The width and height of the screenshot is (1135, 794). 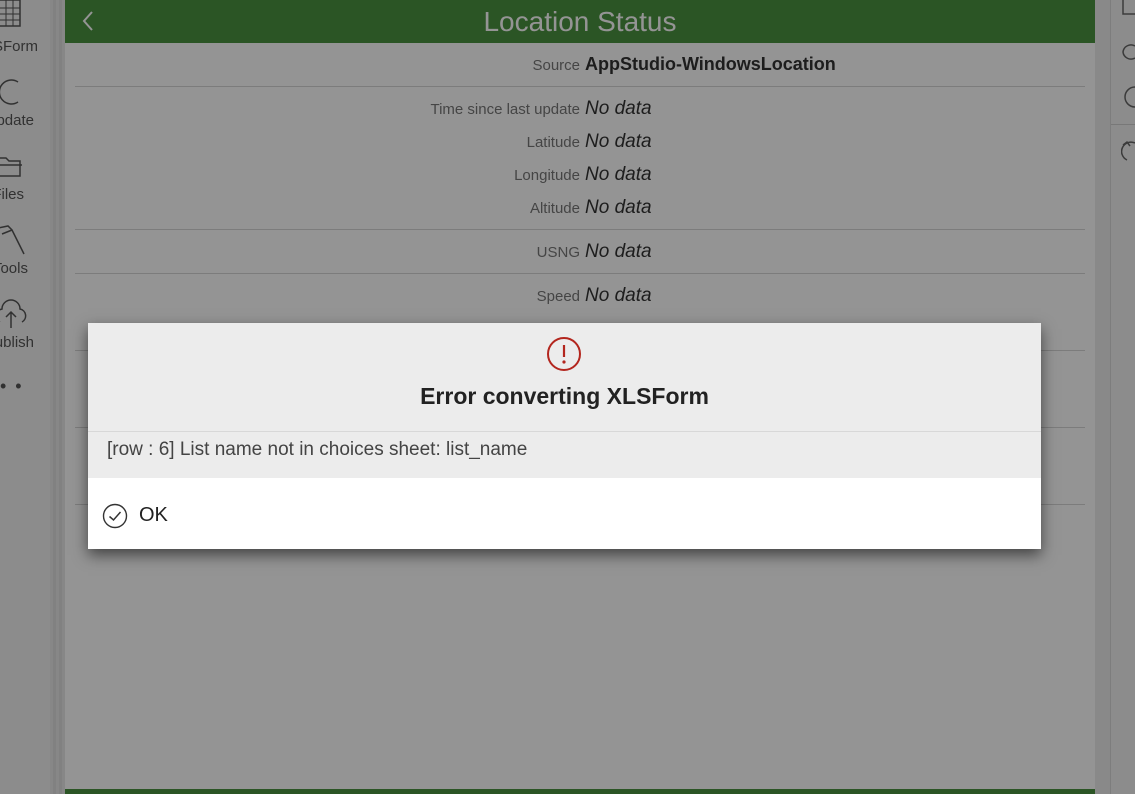 I want to click on exclamation-circle-icon, so click(x=564, y=354).